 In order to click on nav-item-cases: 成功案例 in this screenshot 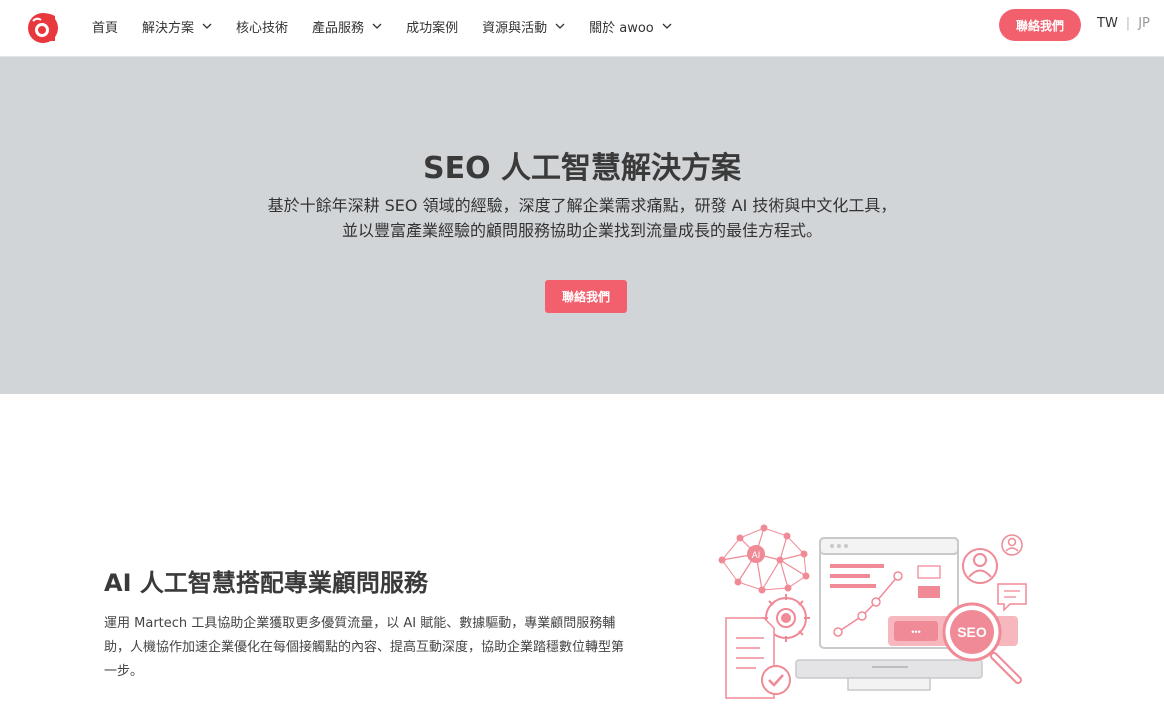, I will do `click(432, 26)`.